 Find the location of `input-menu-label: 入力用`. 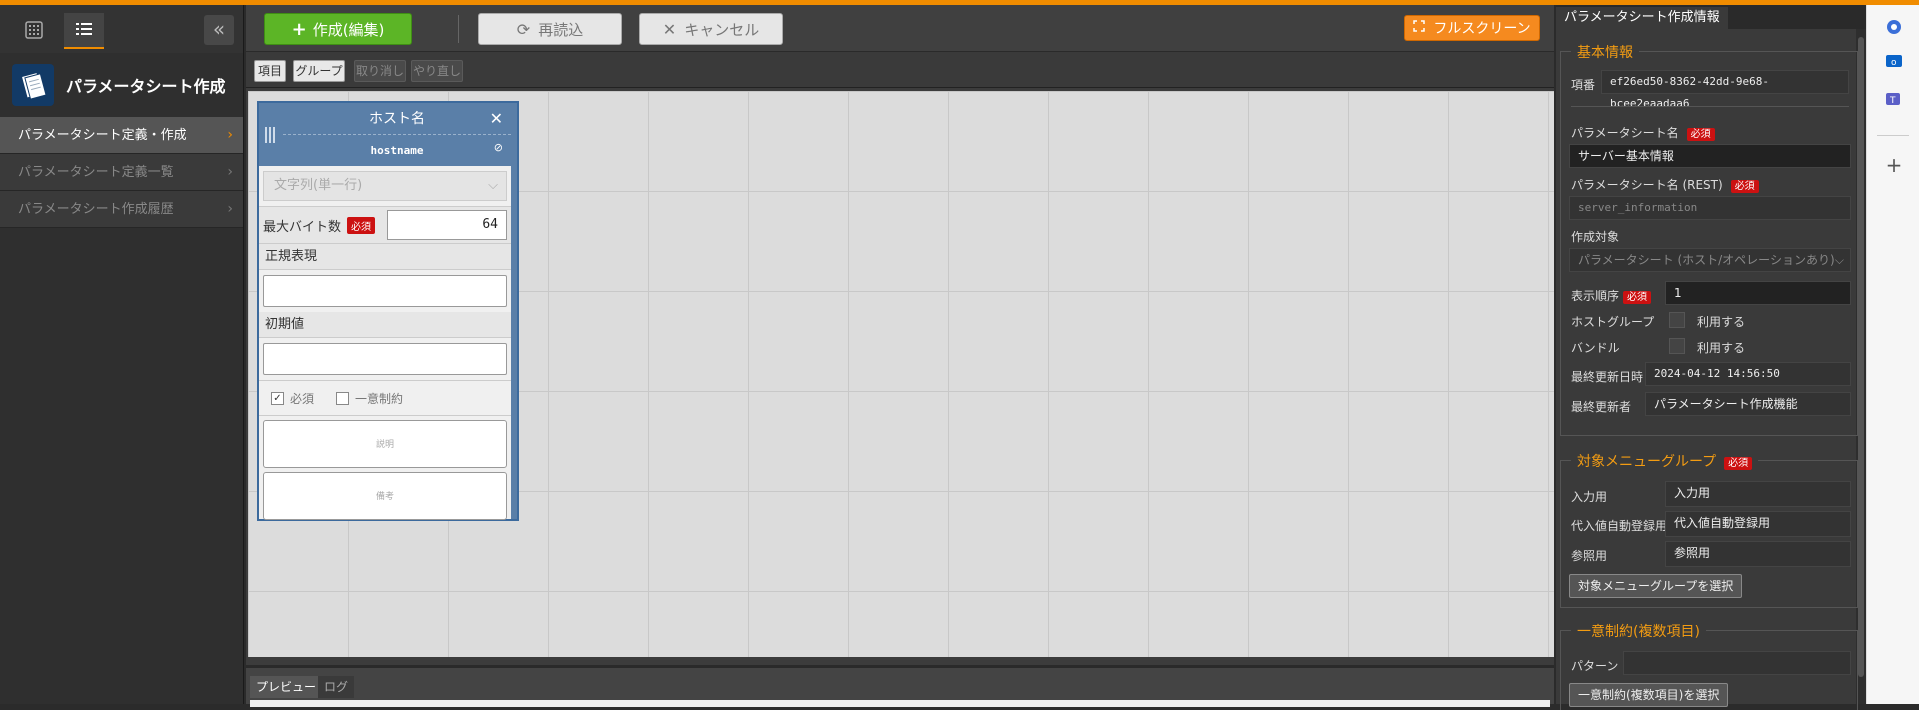

input-menu-label: 入力用 is located at coordinates (1589, 497).